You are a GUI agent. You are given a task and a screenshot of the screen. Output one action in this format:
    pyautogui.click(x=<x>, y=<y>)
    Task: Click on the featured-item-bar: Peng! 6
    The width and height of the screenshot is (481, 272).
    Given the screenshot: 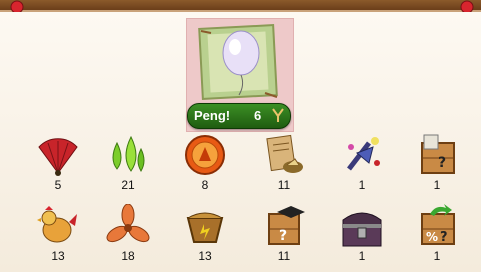 What is the action you would take?
    pyautogui.click(x=239, y=116)
    